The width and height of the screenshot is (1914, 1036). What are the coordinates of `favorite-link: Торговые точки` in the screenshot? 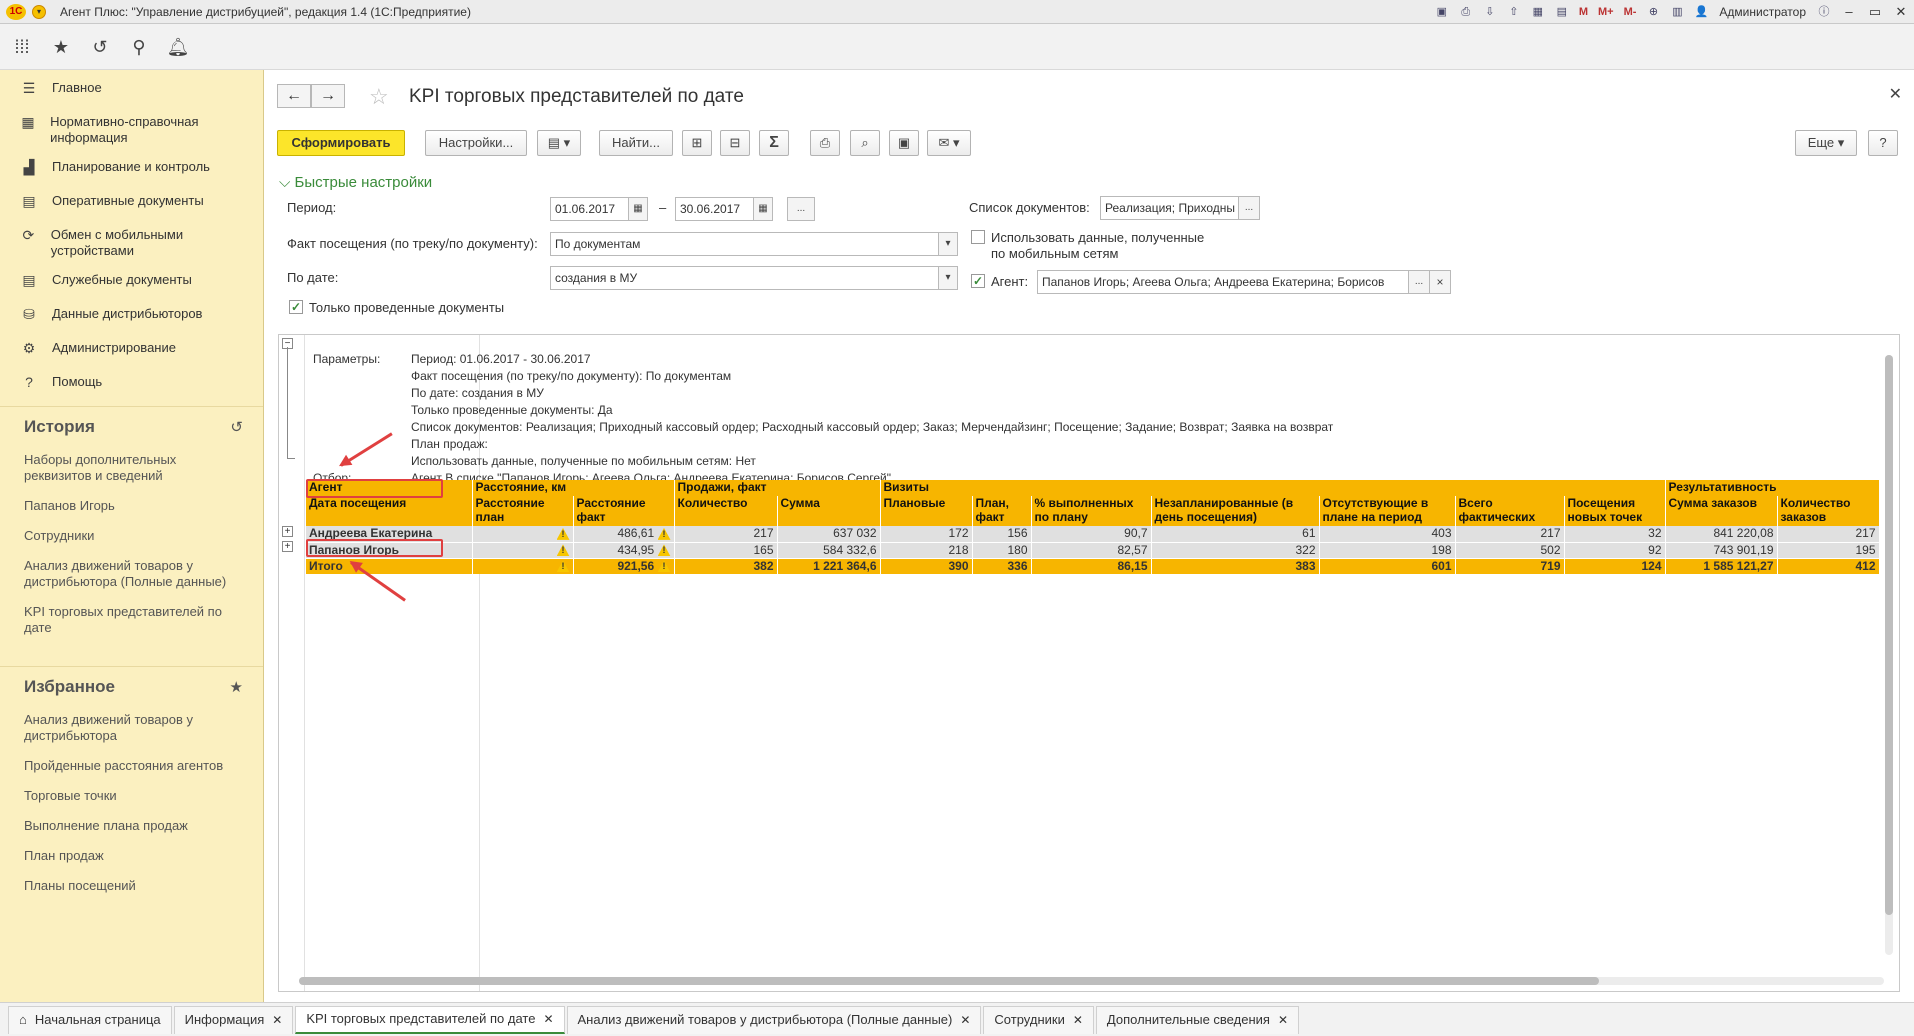 It's located at (131, 797).